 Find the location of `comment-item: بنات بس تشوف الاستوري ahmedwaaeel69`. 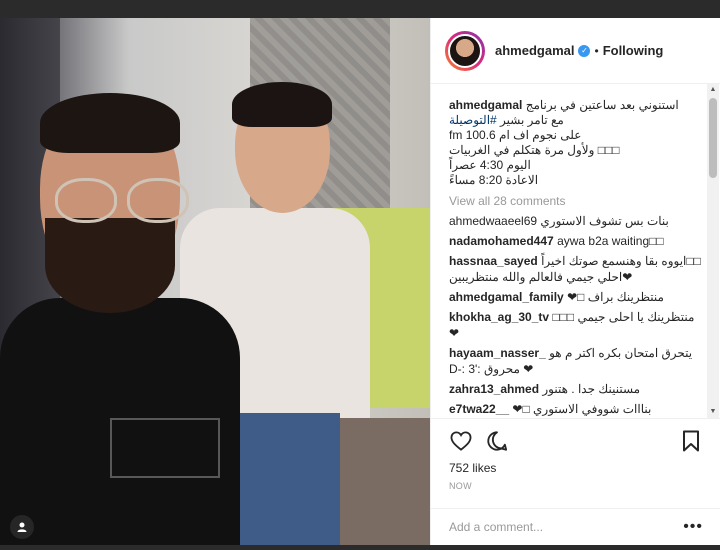

comment-item: بنات بس تشوف الاستوري ahmedwaaeel69 is located at coordinates (575, 221).